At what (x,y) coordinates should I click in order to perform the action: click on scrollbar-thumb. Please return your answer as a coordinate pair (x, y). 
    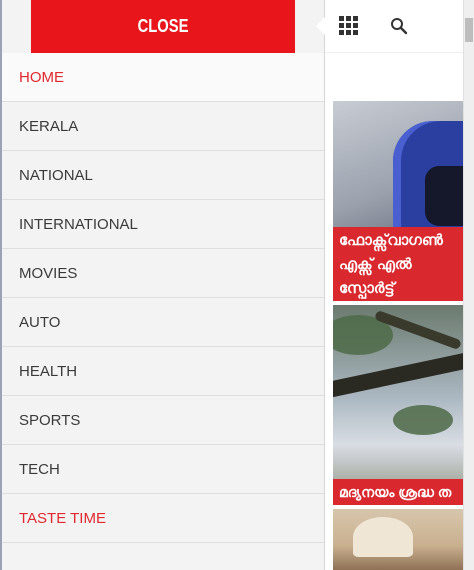
    Looking at the image, I should click on (469, 30).